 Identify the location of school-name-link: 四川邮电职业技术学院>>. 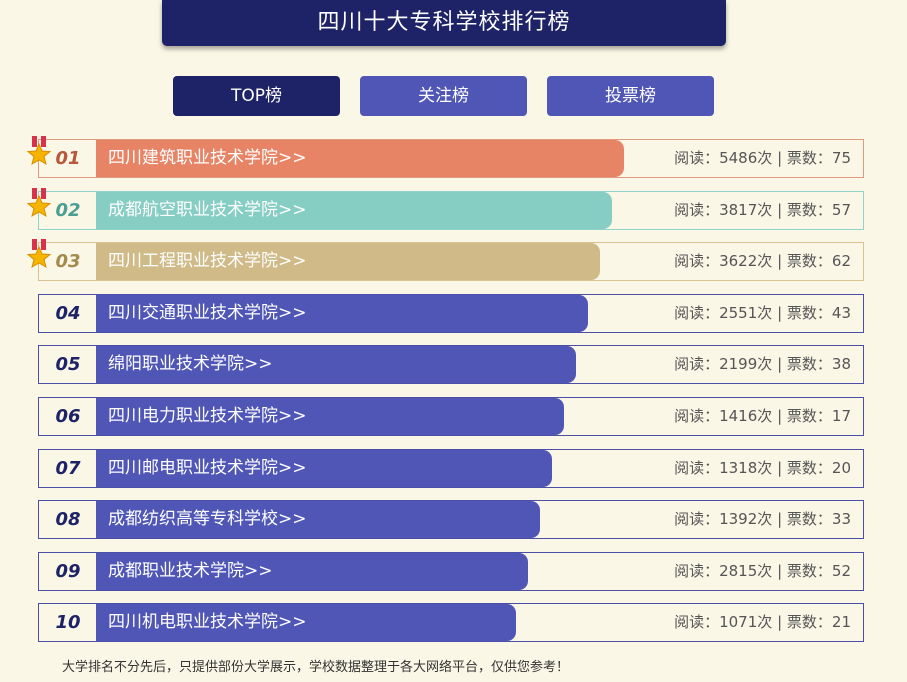
(324, 468).